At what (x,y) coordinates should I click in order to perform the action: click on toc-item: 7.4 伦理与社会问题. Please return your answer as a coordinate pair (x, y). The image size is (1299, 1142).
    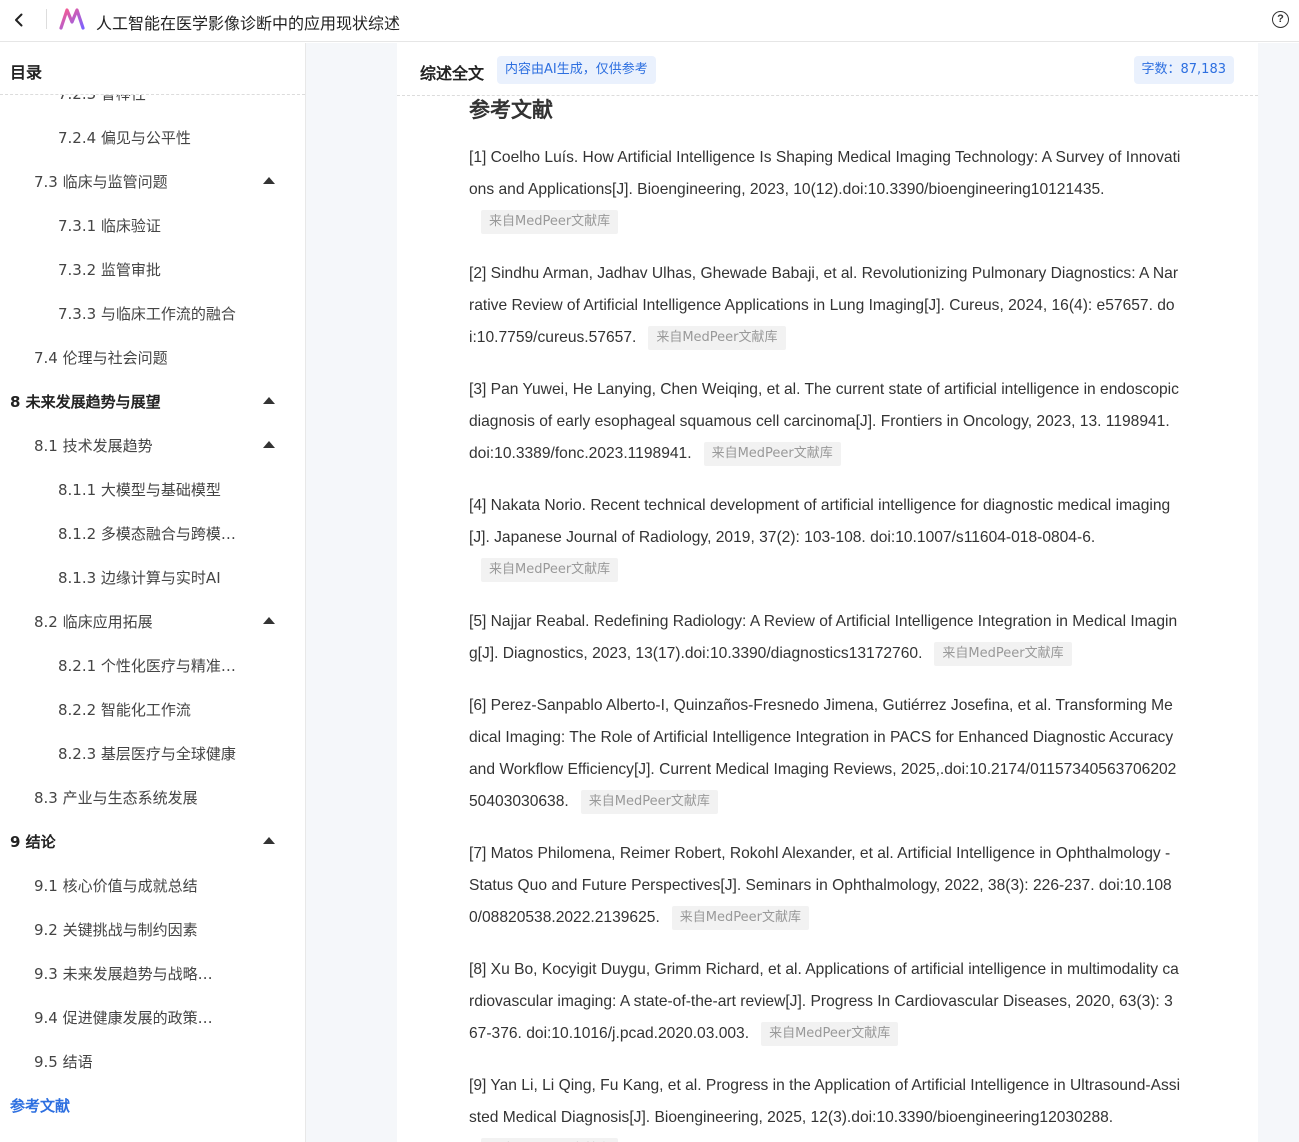
    Looking at the image, I should click on (152, 357).